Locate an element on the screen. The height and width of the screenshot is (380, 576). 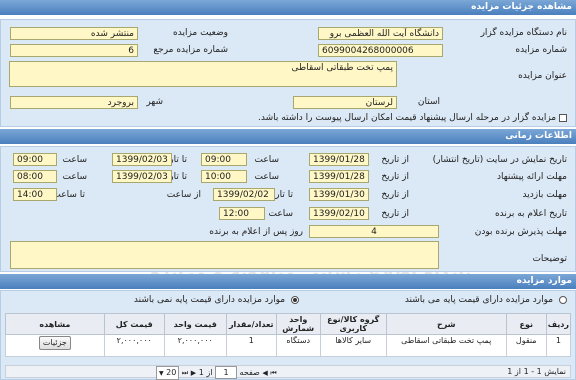
visit-to-date: 1399/02/02 is located at coordinates (244, 194).